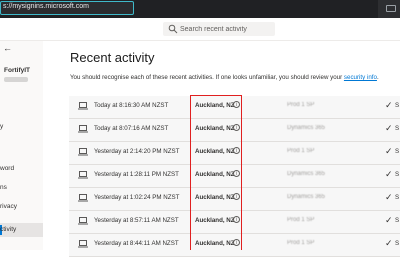  What do you see at coordinates (136, 243) in the screenshot?
I see `activity-time: Yesterday at 8:44:11 AM NZST` at bounding box center [136, 243].